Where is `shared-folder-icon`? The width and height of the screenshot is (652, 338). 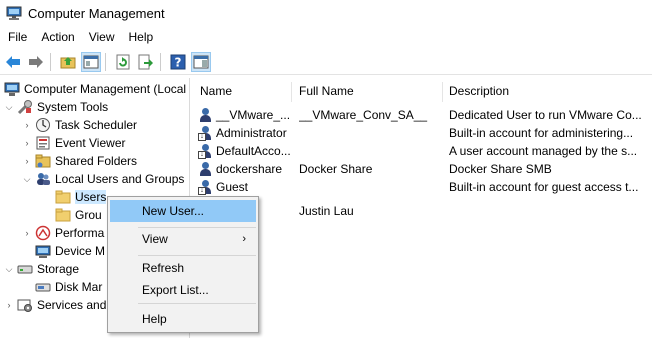
shared-folder-icon is located at coordinates (43, 161).